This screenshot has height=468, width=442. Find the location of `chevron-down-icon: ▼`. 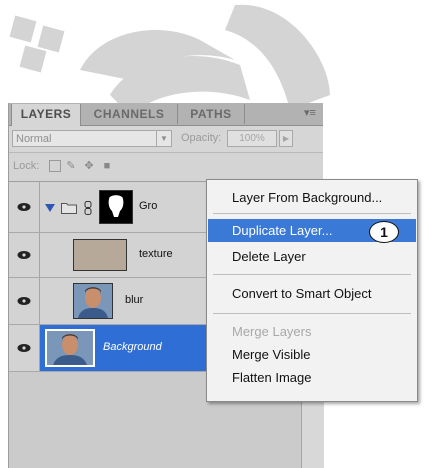

chevron-down-icon: ▼ is located at coordinates (163, 138).